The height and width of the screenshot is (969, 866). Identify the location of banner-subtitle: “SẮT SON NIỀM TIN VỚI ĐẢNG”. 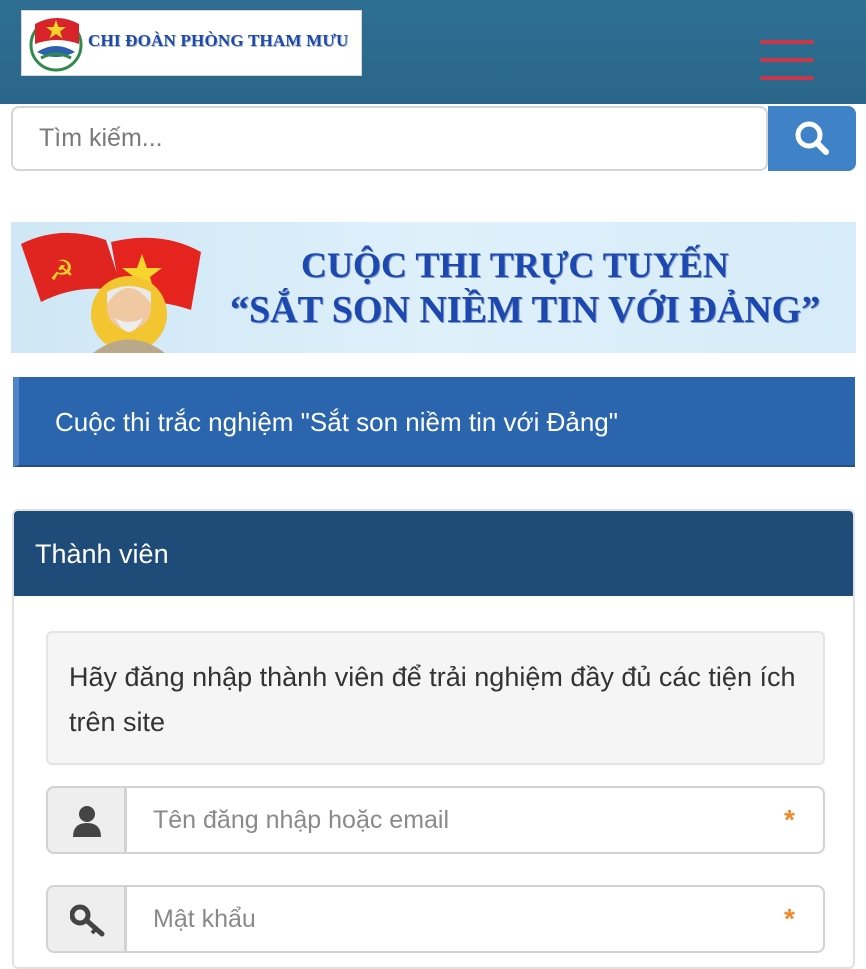
(525, 310).